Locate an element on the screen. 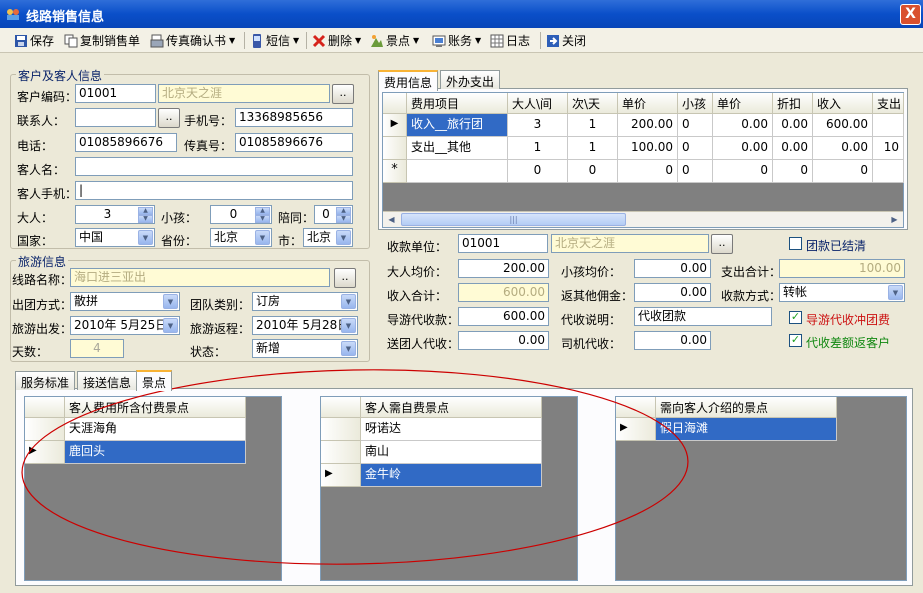 This screenshot has width=923, height=593. col-header-child: 小孩 is located at coordinates (695, 103).